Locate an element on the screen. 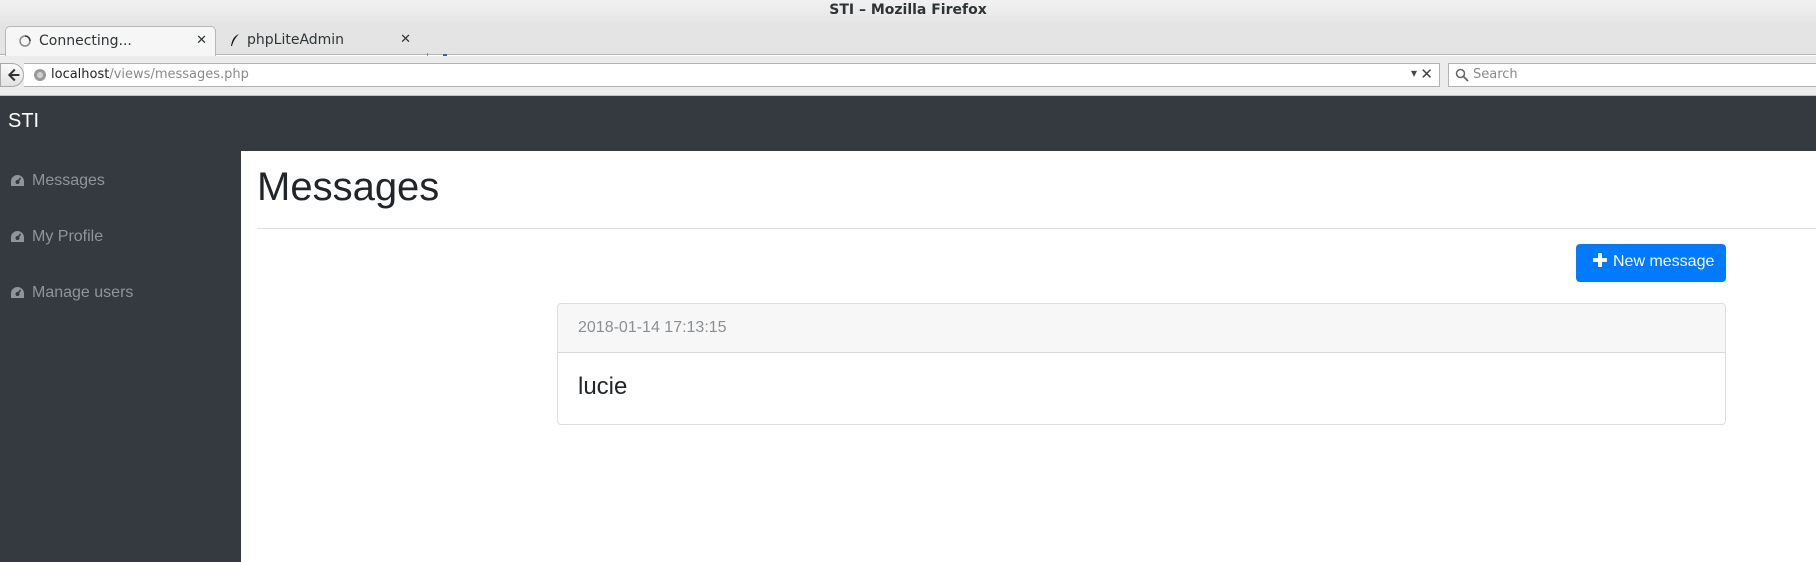 The image size is (1816, 562). navigation-toolbar: localhost/views/messages.php ▾ ✕ is located at coordinates (908, 76).